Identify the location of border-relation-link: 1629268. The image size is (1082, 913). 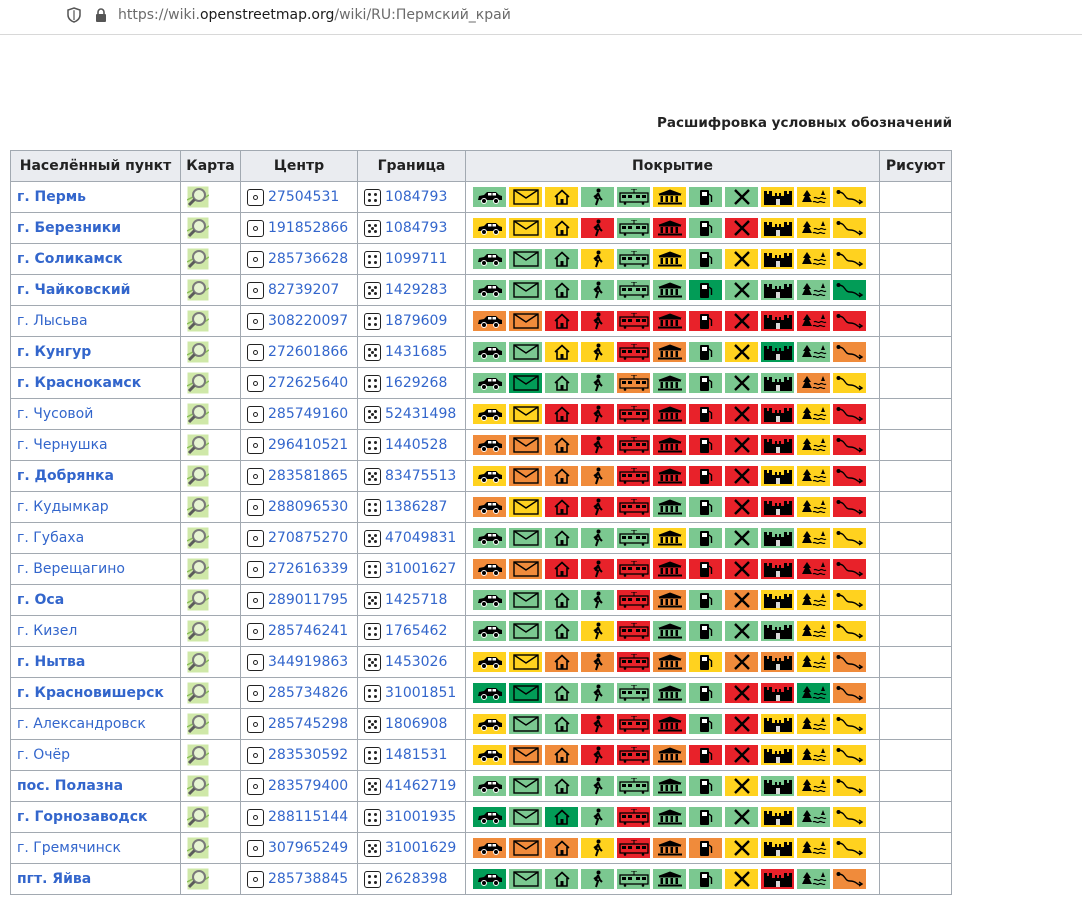
(416, 383).